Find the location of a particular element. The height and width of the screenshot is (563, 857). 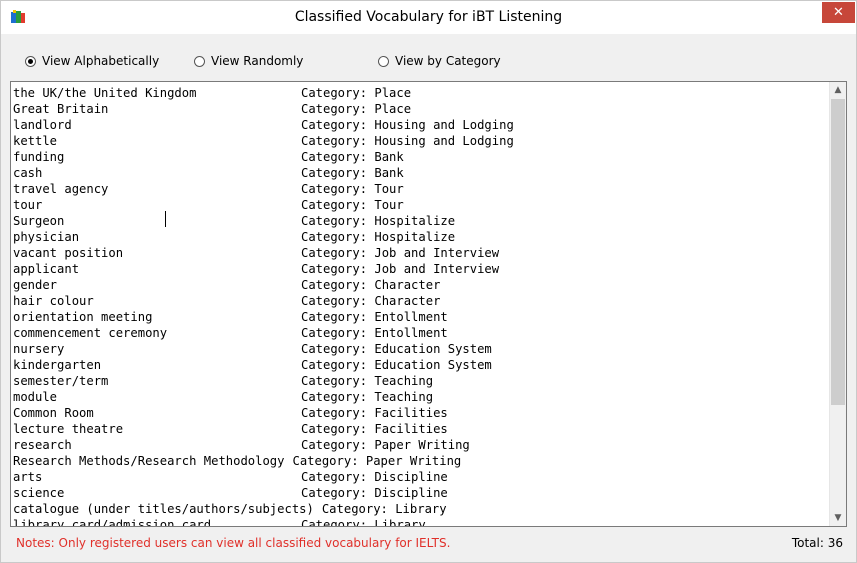

vocab-term: vacant position is located at coordinates (68, 253).